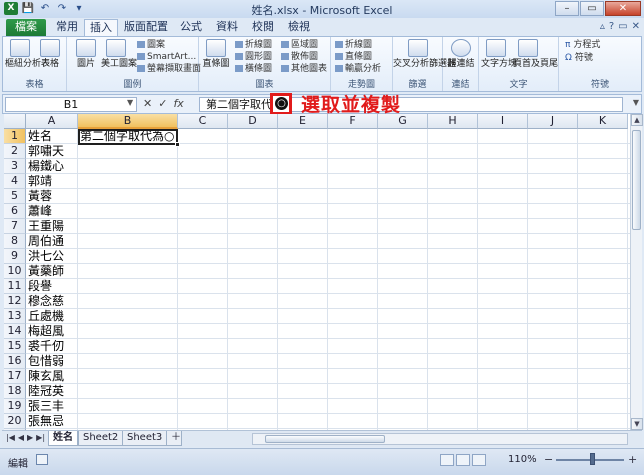 This screenshot has width=644, height=475. I want to click on minimize-button: –, so click(567, 8).